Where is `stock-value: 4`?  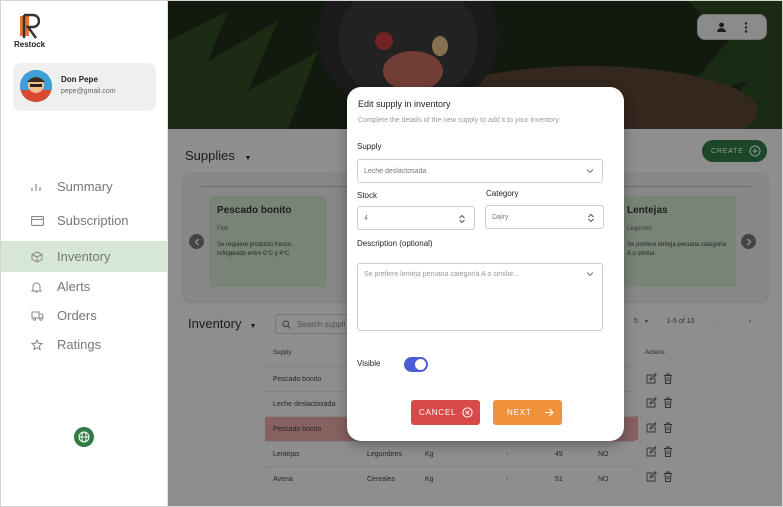
stock-value: 4 is located at coordinates (366, 218).